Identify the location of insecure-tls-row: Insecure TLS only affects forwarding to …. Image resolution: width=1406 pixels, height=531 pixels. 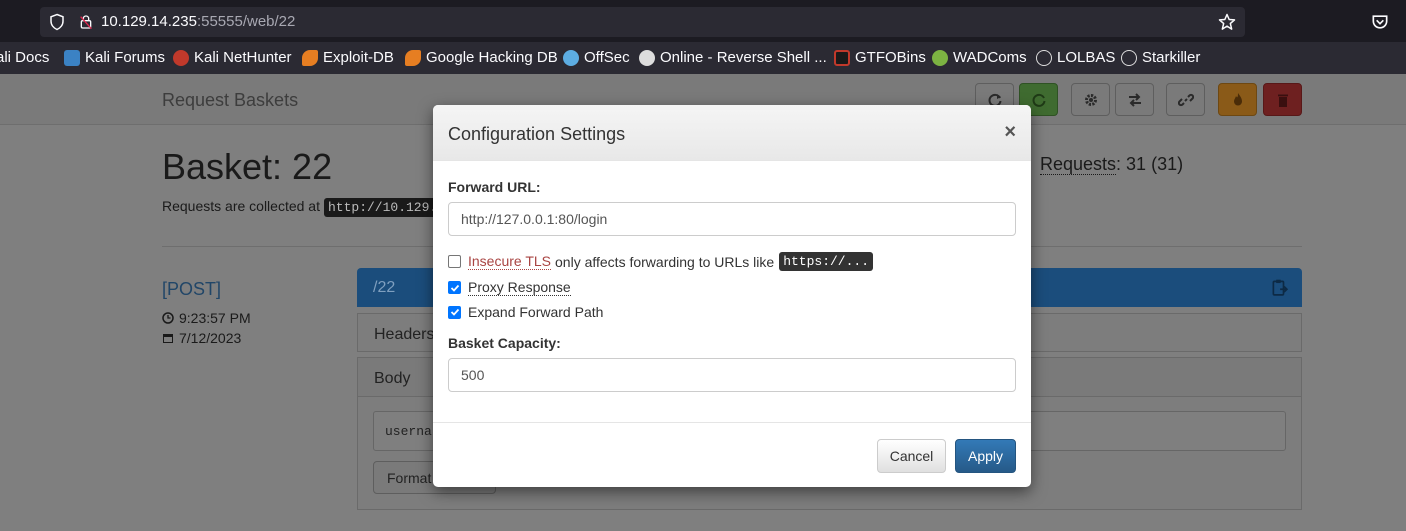
(661, 261).